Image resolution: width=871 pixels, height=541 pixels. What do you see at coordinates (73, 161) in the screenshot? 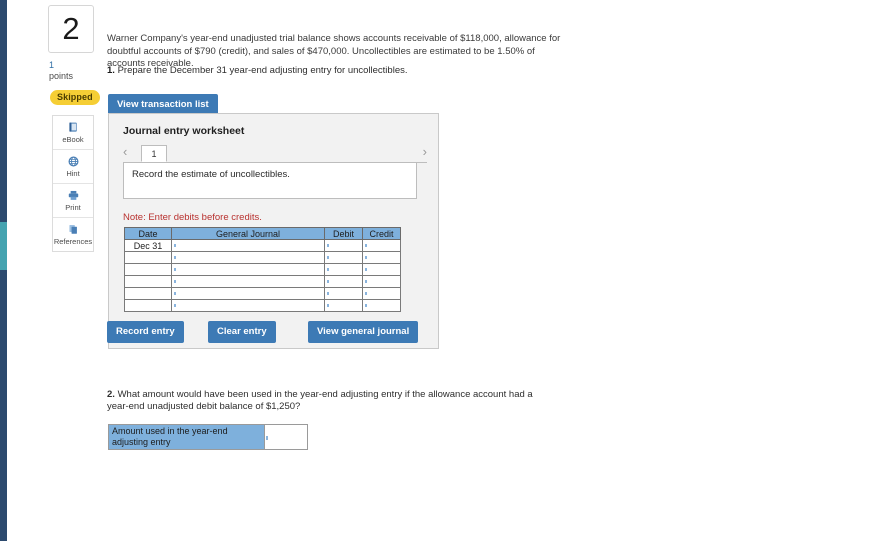
I see `globe-icon` at bounding box center [73, 161].